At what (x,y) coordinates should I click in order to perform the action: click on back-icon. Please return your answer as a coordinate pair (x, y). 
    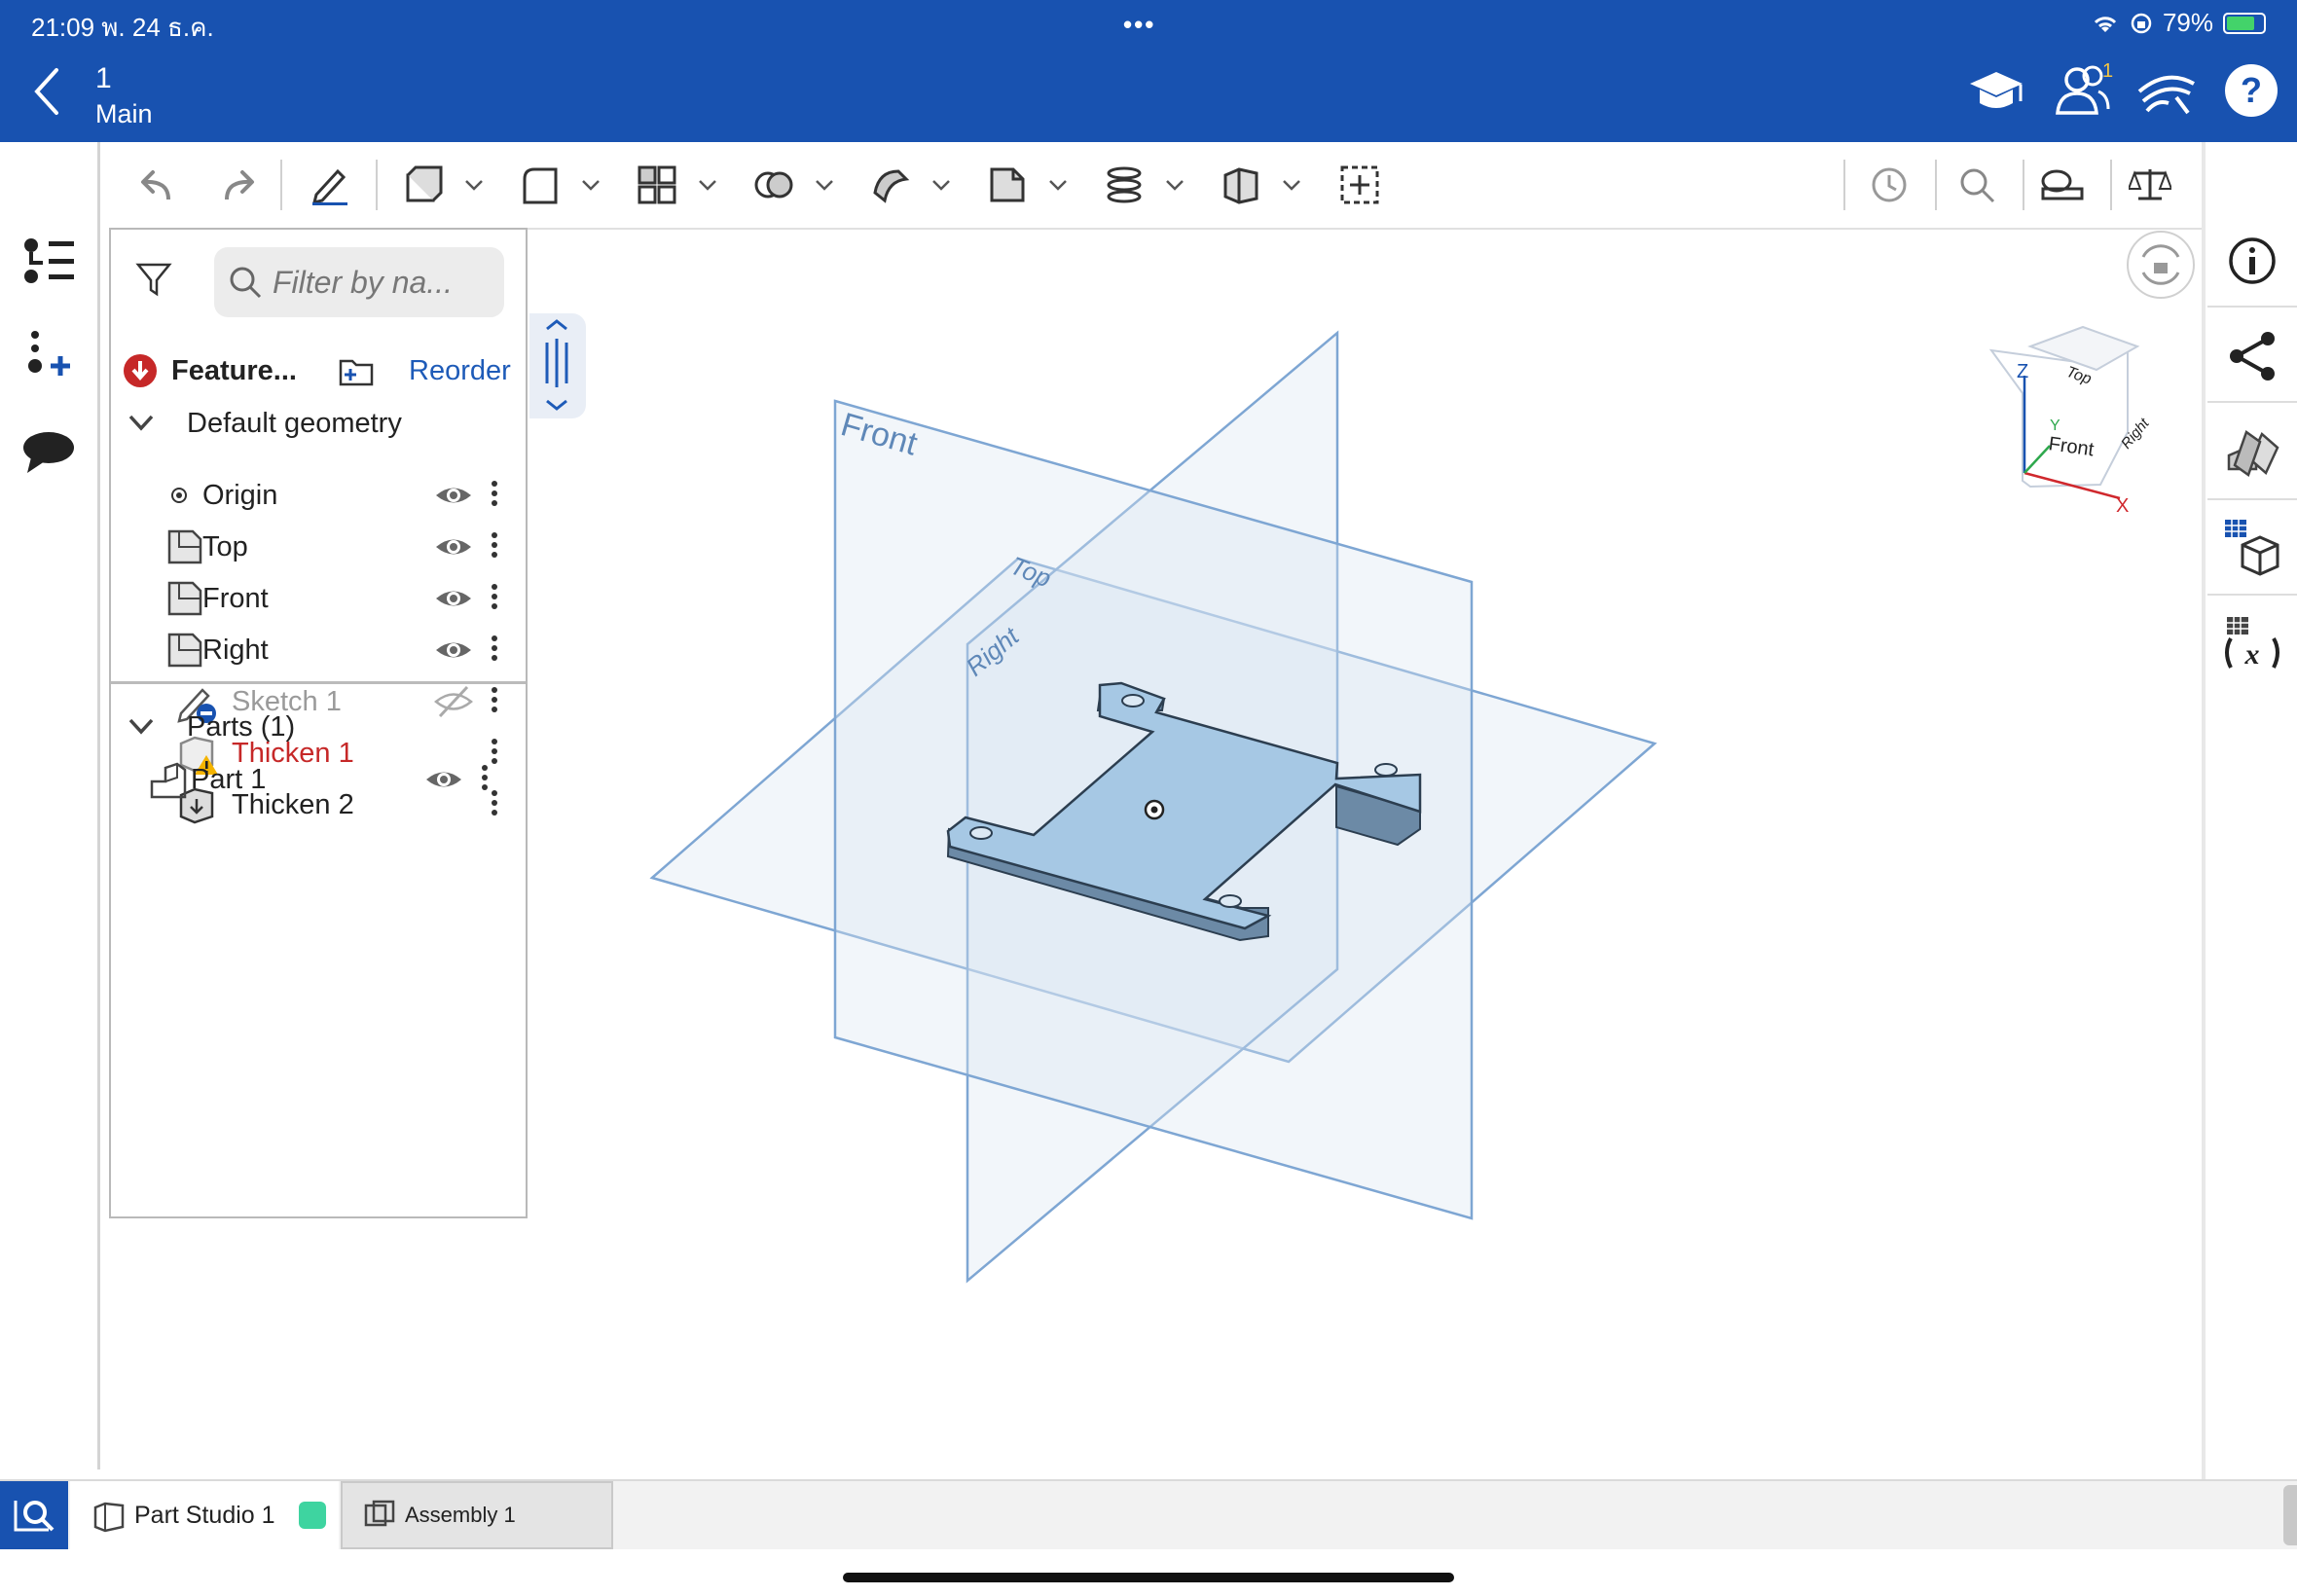
    Looking at the image, I should click on (46, 91).